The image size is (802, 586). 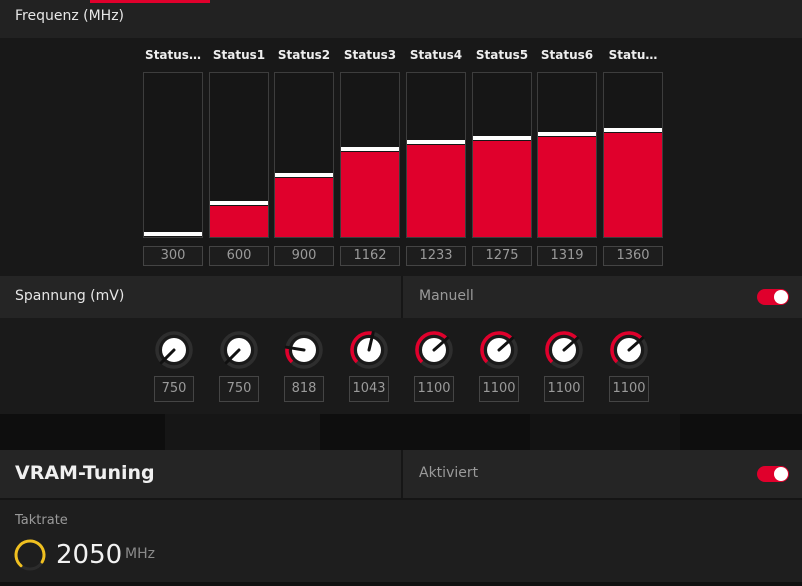 I want to click on frequency-value-input: 1162, so click(x=370, y=256).